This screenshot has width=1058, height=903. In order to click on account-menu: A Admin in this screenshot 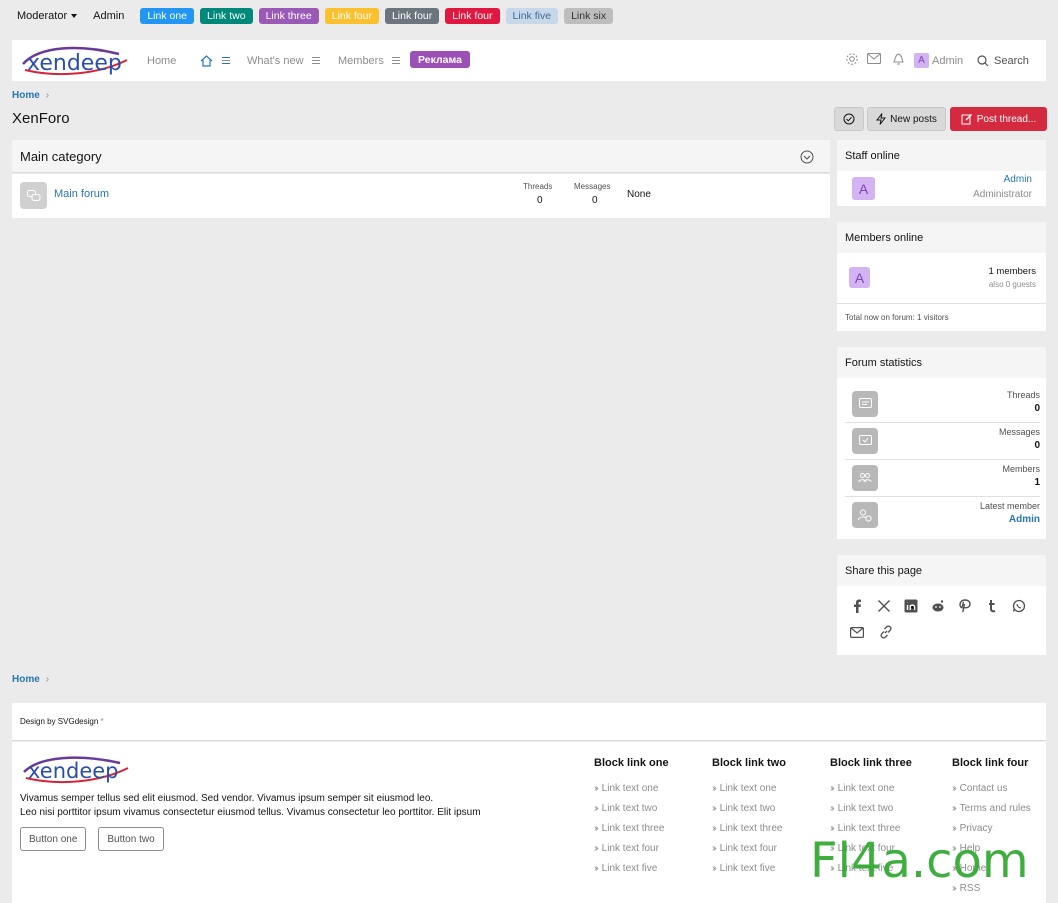, I will do `click(938, 60)`.